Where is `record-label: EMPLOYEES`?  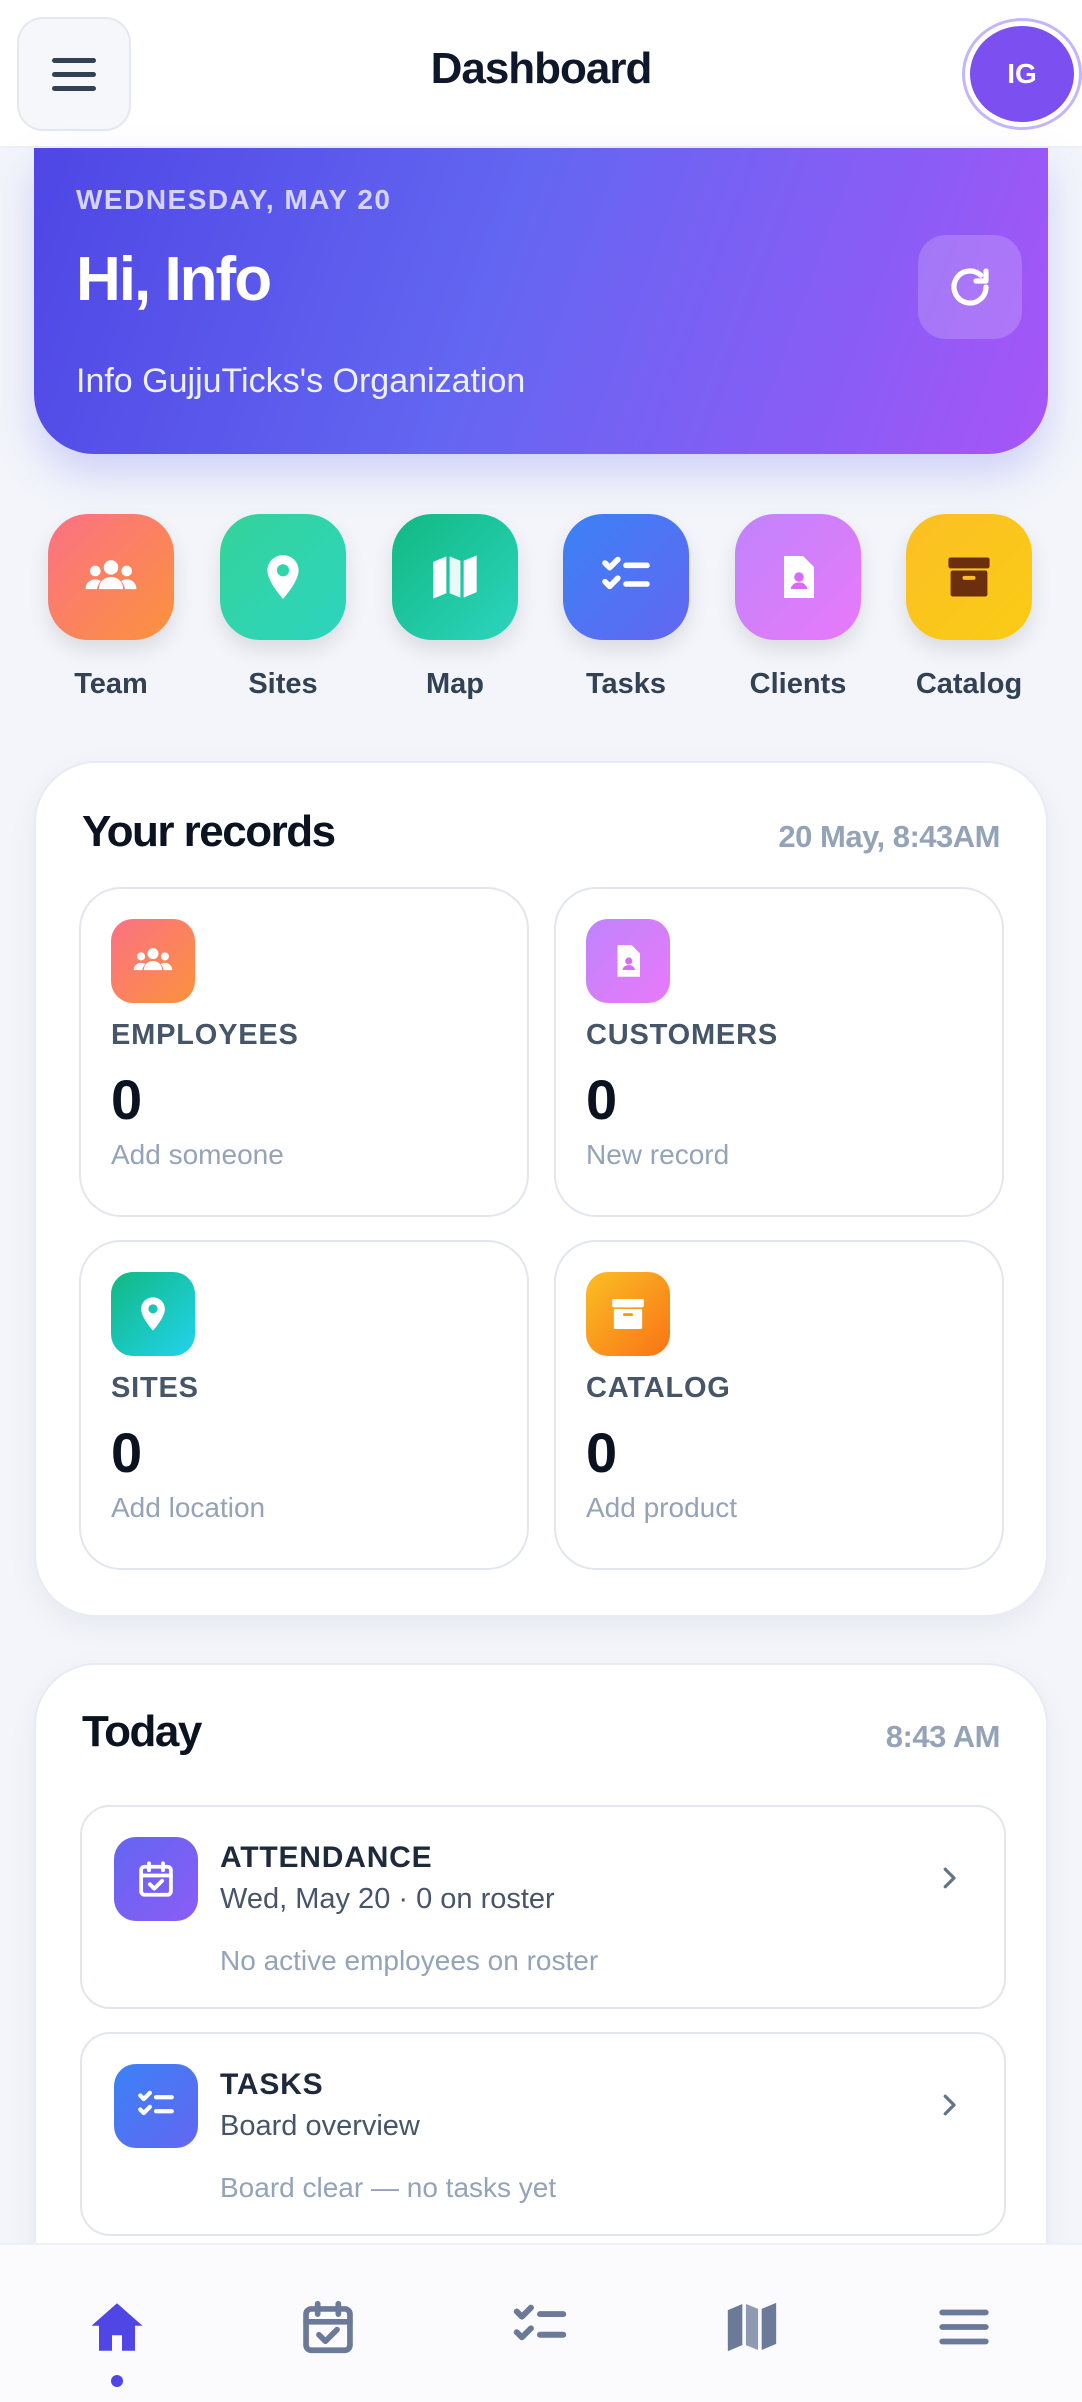 record-label: EMPLOYEES is located at coordinates (205, 1035).